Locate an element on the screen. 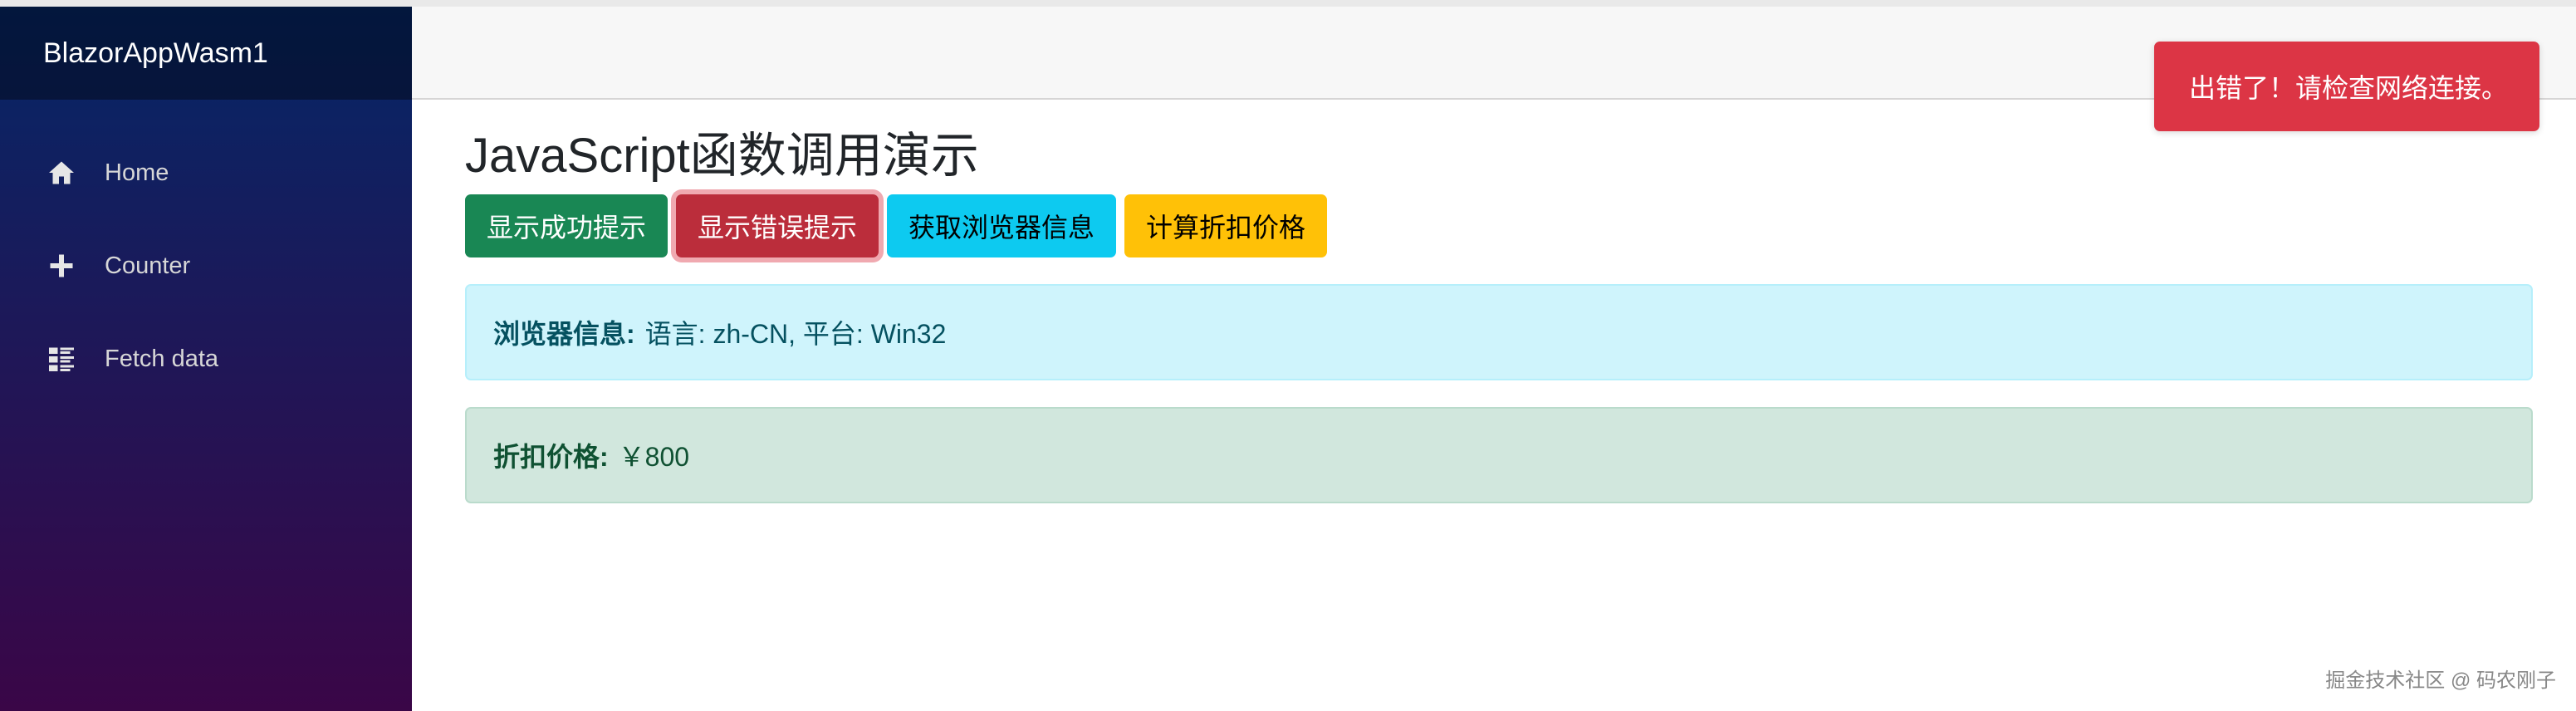 The height and width of the screenshot is (711, 2576). nav-item-home: Home is located at coordinates (206, 172).